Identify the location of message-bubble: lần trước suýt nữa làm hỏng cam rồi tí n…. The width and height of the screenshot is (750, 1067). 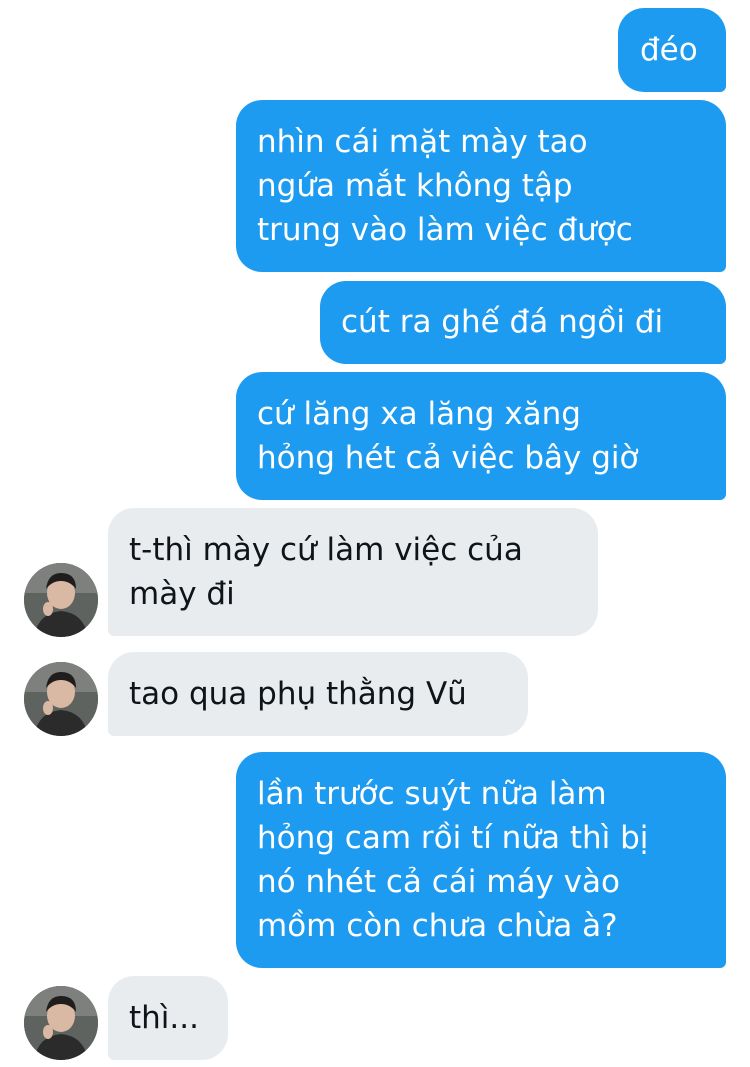
(481, 860).